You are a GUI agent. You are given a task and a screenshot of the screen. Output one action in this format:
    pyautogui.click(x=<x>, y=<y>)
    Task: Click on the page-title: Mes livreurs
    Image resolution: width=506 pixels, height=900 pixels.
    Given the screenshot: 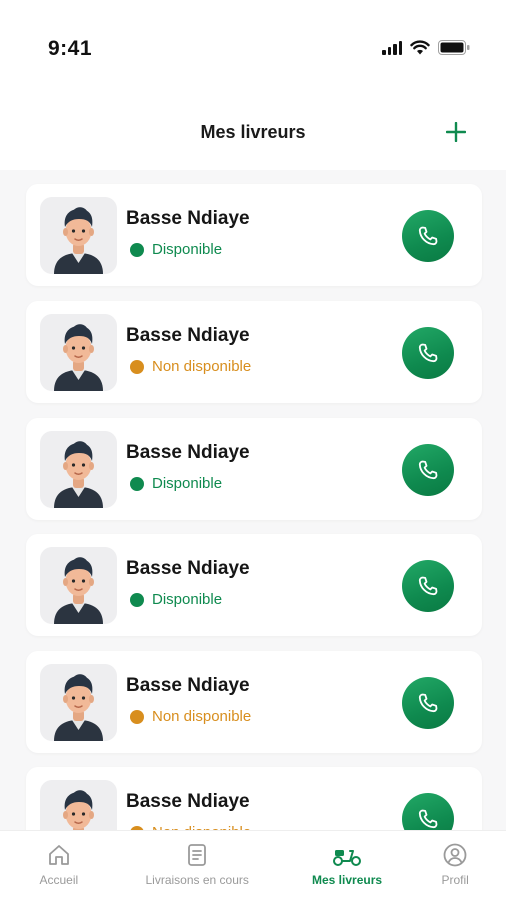 What is the action you would take?
    pyautogui.click(x=253, y=132)
    